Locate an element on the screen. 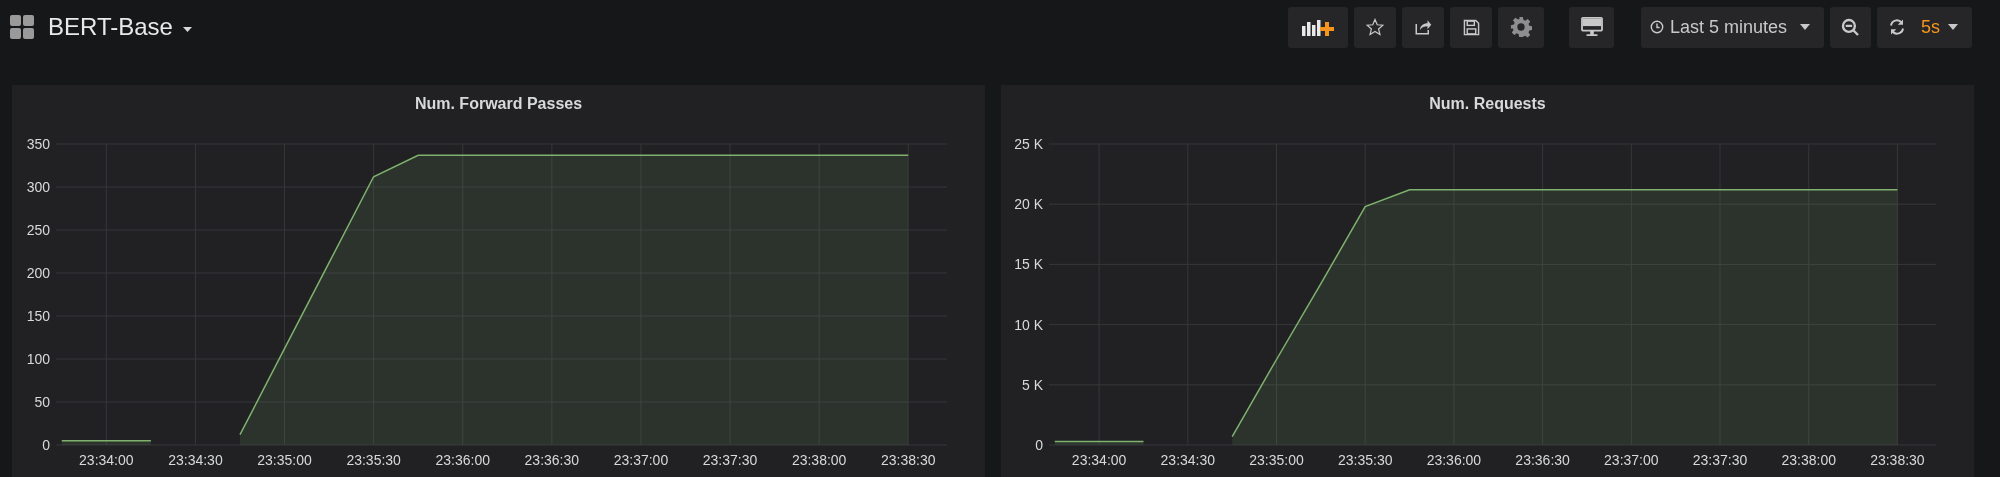 The height and width of the screenshot is (477, 2000). y-axis-label: 250 is located at coordinates (38, 230).